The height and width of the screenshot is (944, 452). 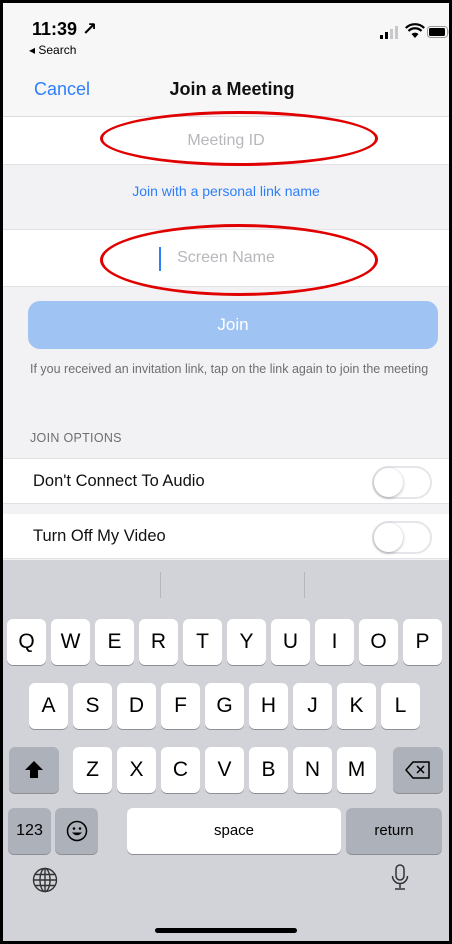 What do you see at coordinates (99, 536) in the screenshot?
I see `option-label-video: Turn Off My Video` at bounding box center [99, 536].